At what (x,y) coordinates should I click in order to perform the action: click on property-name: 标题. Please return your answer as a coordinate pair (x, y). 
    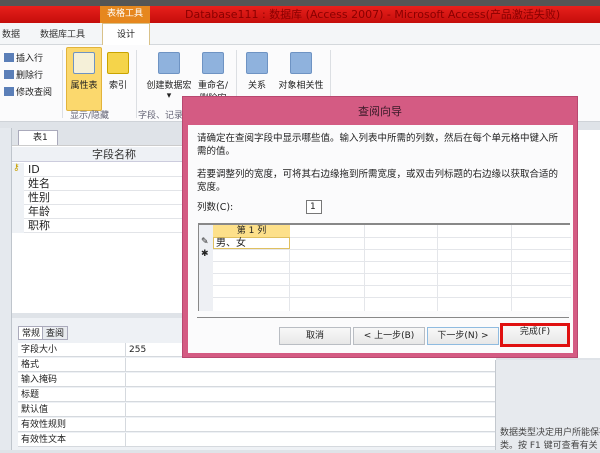
    Looking at the image, I should click on (30, 395).